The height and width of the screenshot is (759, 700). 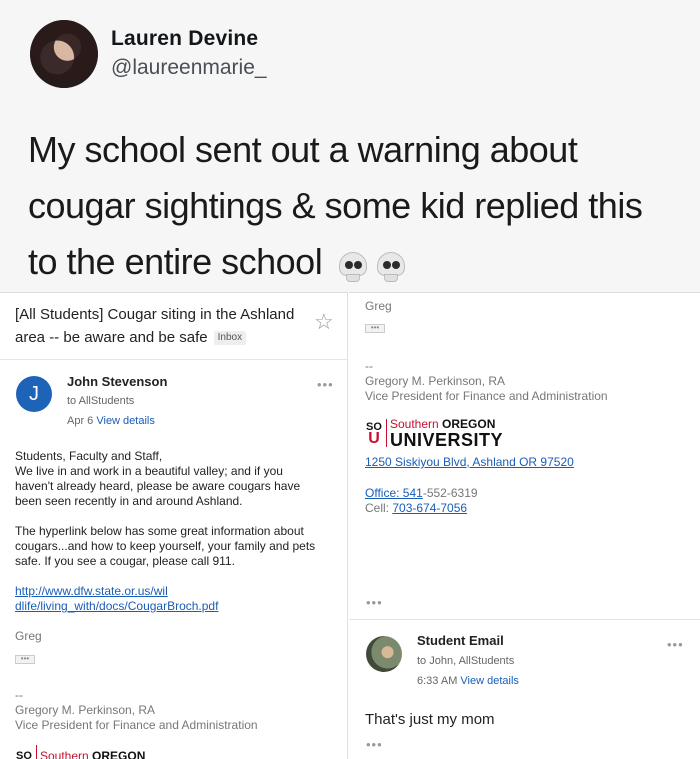 I want to click on recipients: to AllStudents, so click(x=101, y=401).